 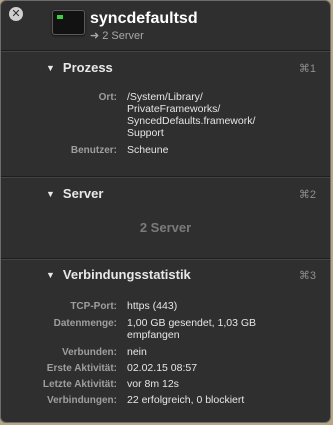 I want to click on section-title: Prozess, so click(x=87, y=67).